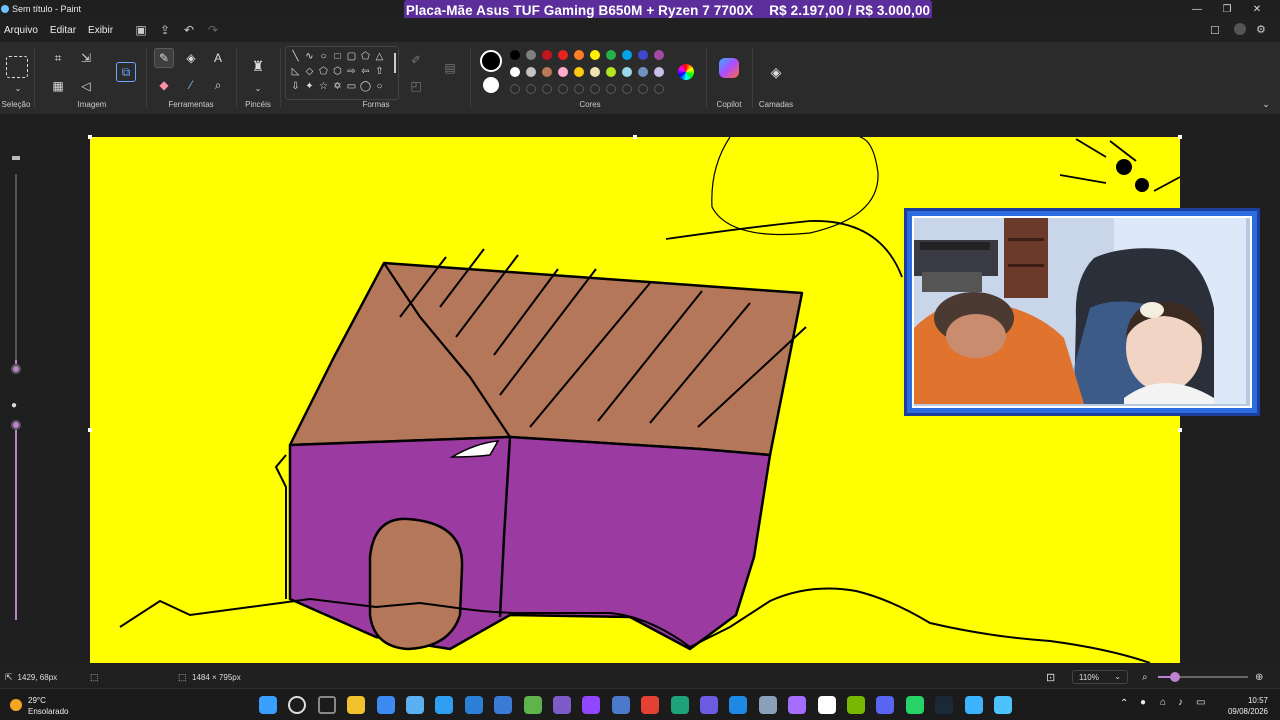 The image size is (1280, 720). What do you see at coordinates (729, 68) in the screenshot?
I see `copilot-icon` at bounding box center [729, 68].